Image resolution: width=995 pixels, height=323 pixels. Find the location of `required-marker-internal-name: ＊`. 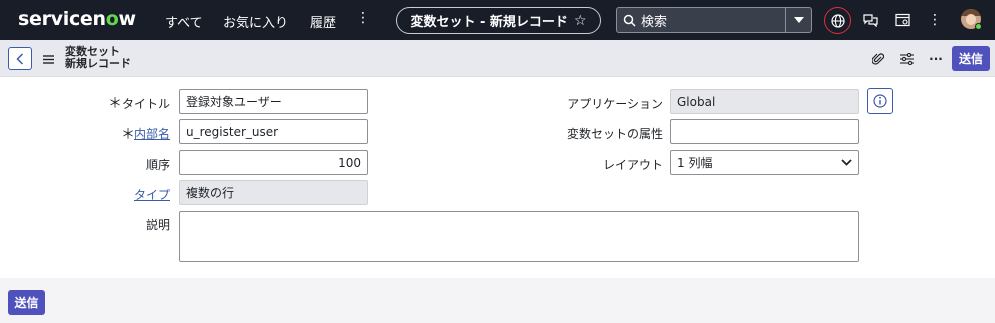

required-marker-internal-name: ＊ is located at coordinates (128, 135).